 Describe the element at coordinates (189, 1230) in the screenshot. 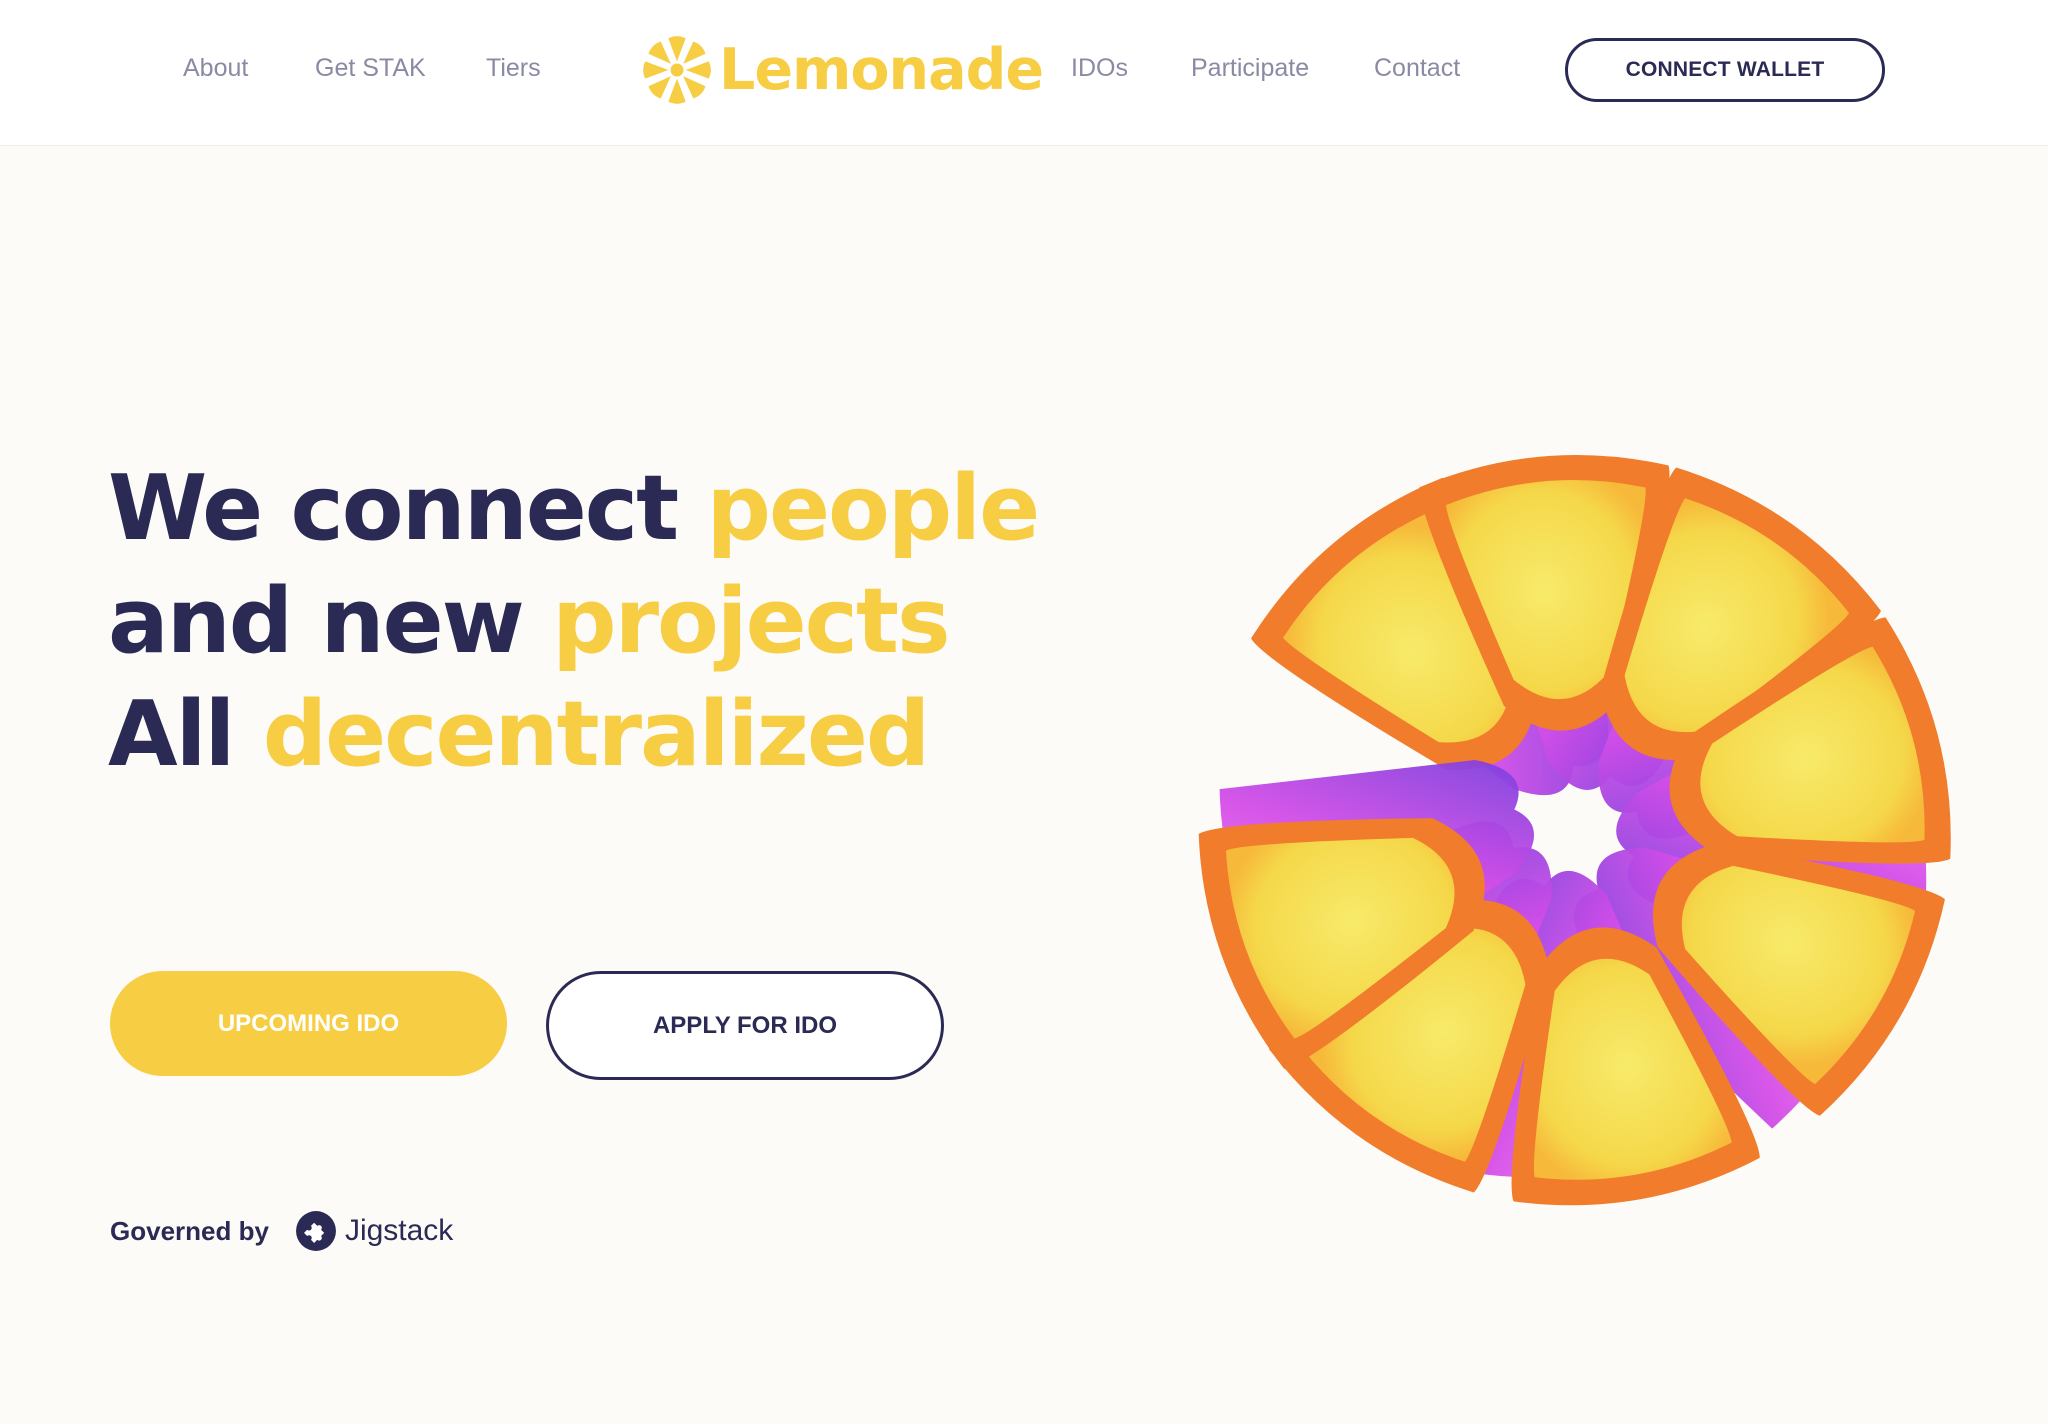

I see `governed-by-label: Governed by` at that location.